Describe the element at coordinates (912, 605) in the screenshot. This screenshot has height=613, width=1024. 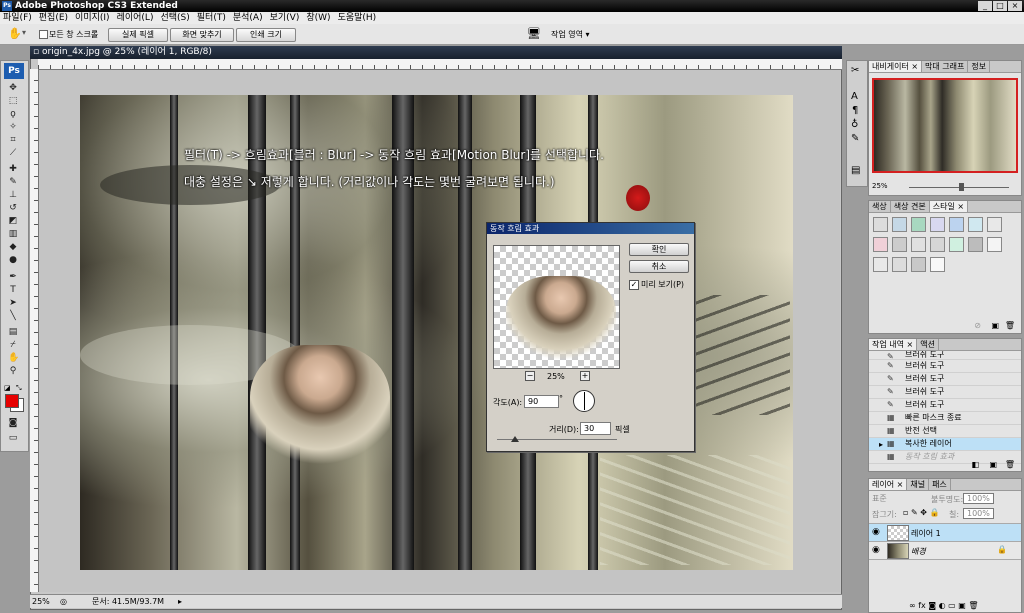
I see `link-layers-icon: ∞` at that location.